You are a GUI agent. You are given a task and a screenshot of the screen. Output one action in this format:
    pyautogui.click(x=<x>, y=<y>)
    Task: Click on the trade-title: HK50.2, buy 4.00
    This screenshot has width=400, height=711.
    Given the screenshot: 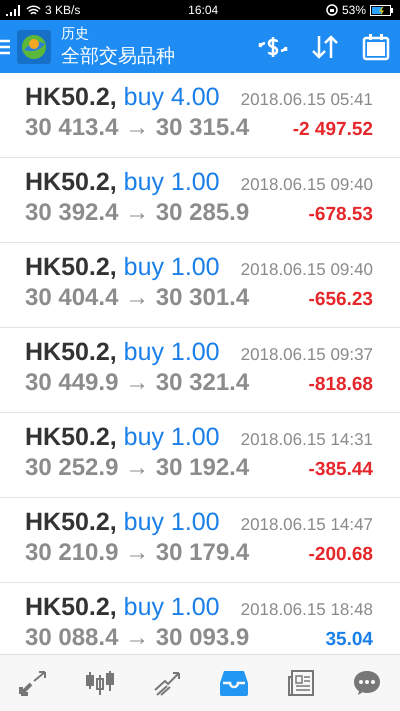 What is the action you would take?
    pyautogui.click(x=122, y=97)
    